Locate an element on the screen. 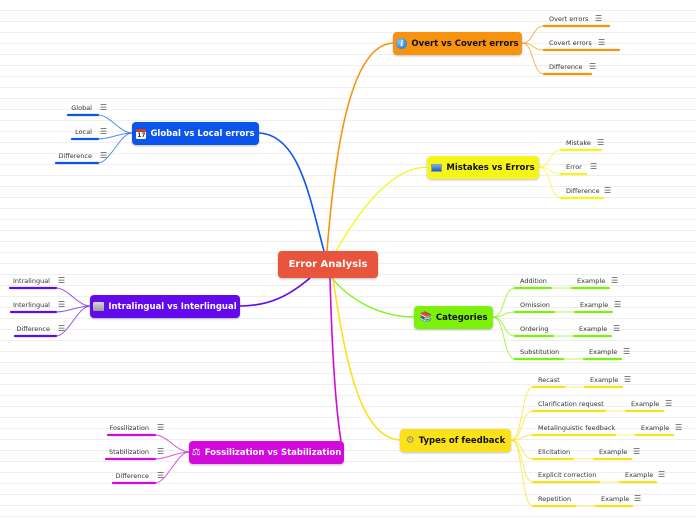  leaf-node: Error is located at coordinates (574, 167).